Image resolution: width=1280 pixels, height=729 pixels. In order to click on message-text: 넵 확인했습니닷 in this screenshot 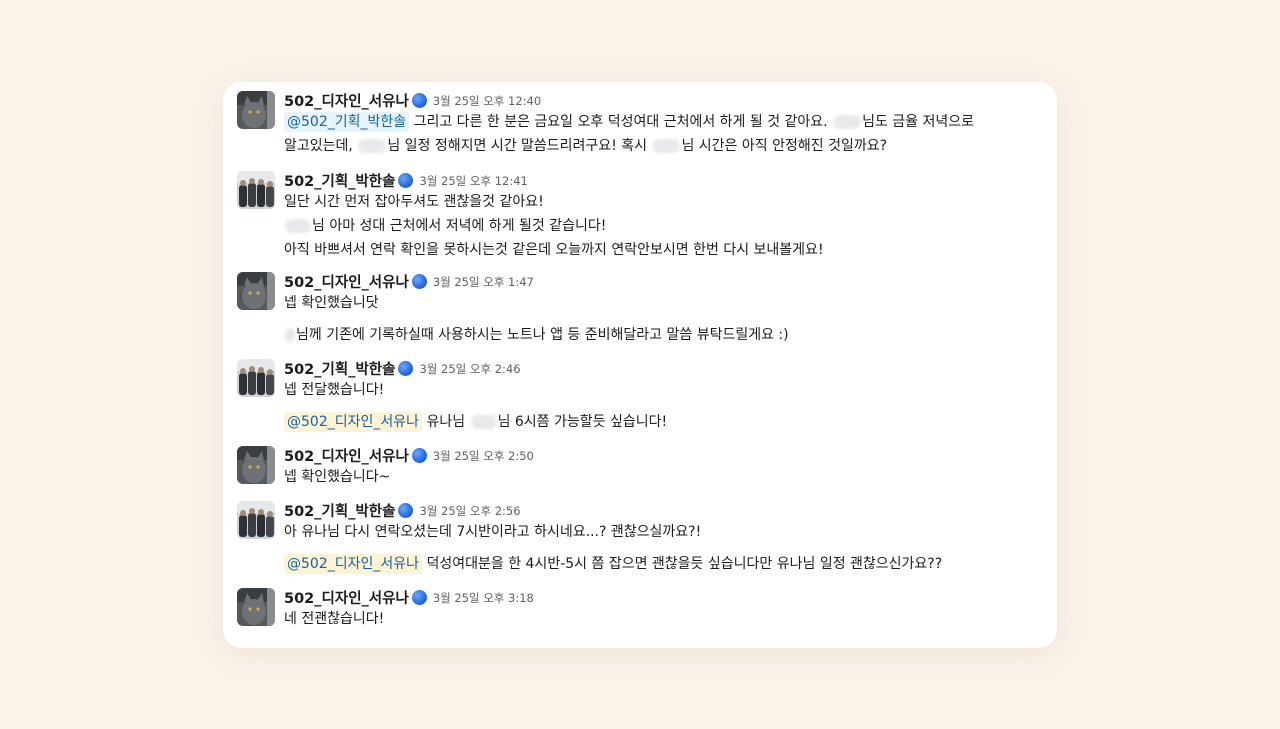, I will do `click(331, 303)`.